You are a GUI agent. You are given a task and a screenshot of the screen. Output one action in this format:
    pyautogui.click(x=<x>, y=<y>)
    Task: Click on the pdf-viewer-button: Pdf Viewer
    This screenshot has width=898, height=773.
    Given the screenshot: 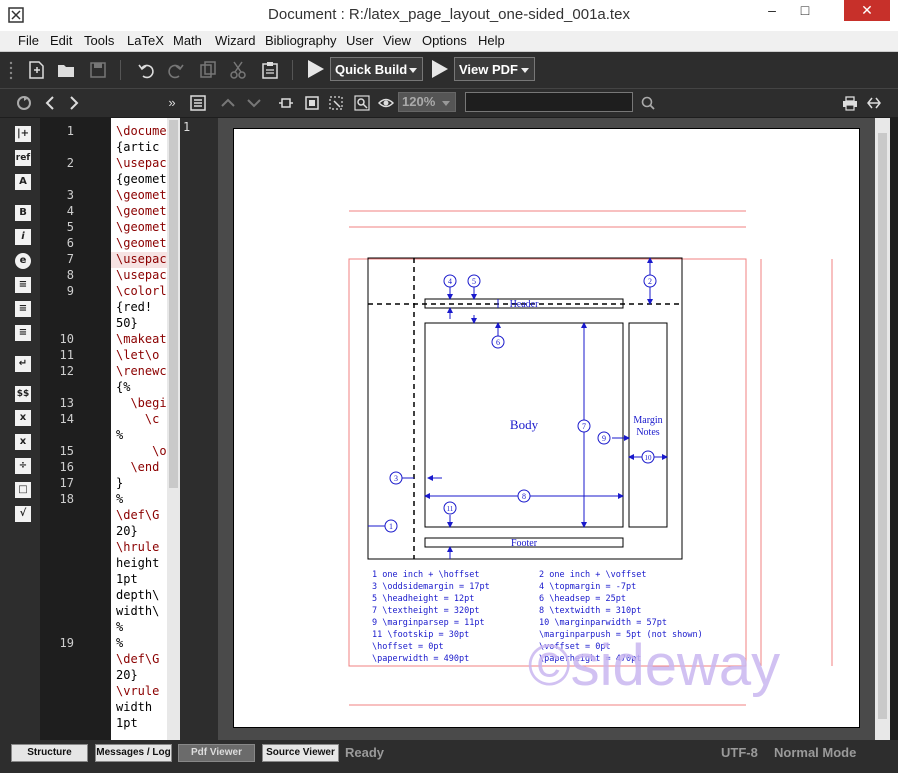 What is the action you would take?
    pyautogui.click(x=216, y=753)
    